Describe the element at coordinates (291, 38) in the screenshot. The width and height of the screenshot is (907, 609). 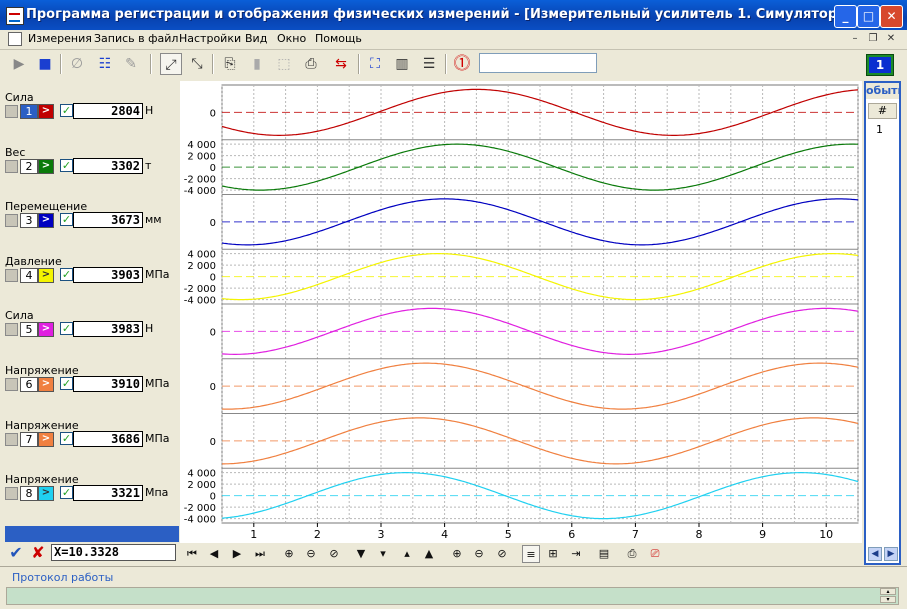
I see `menu-window: Окно` at that location.